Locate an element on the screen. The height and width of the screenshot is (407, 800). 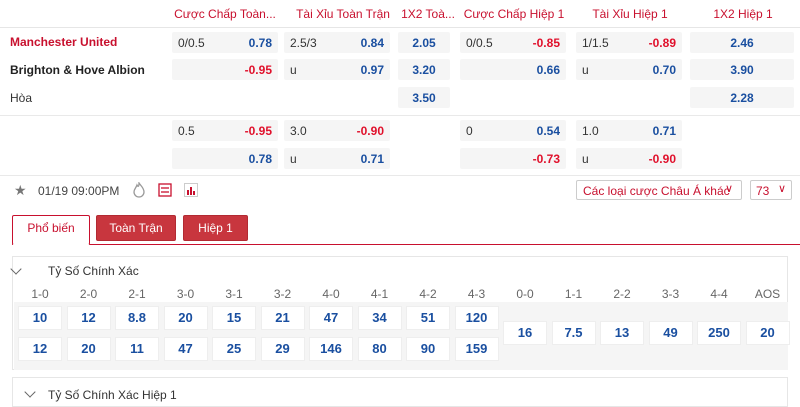
score-odds-away: 12 is located at coordinates (40, 349).